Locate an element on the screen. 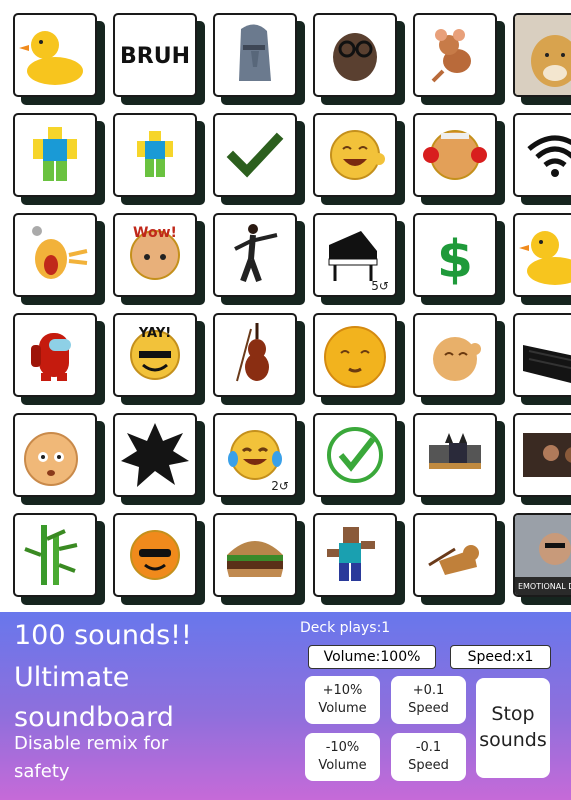 The image size is (571, 800). volume-down-amount: -10% is located at coordinates (342, 747).